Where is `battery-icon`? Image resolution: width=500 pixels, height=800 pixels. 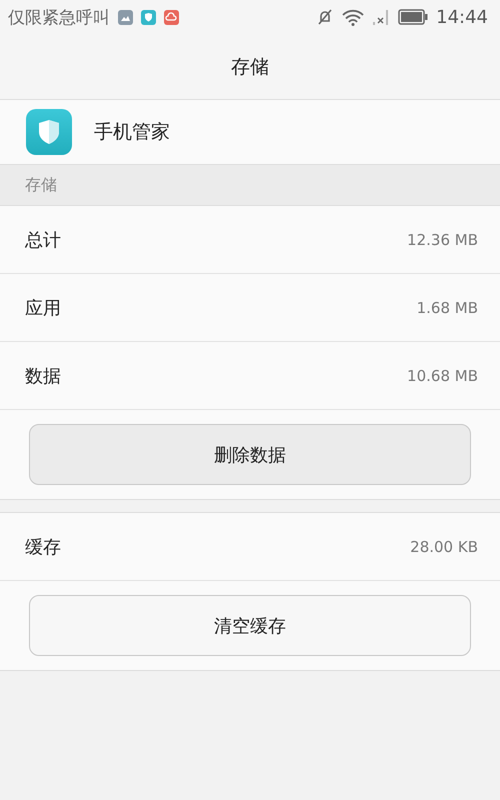 battery-icon is located at coordinates (413, 17).